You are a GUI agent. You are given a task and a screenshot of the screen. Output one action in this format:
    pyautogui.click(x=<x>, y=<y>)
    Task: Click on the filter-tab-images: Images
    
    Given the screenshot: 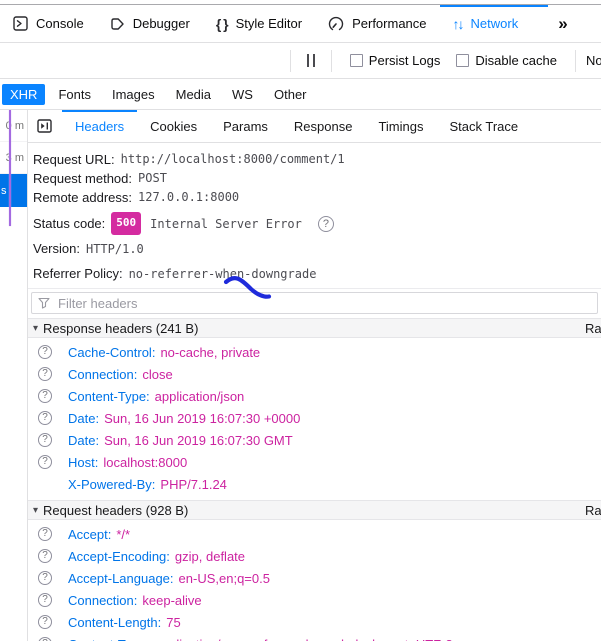 What is the action you would take?
    pyautogui.click(x=133, y=94)
    